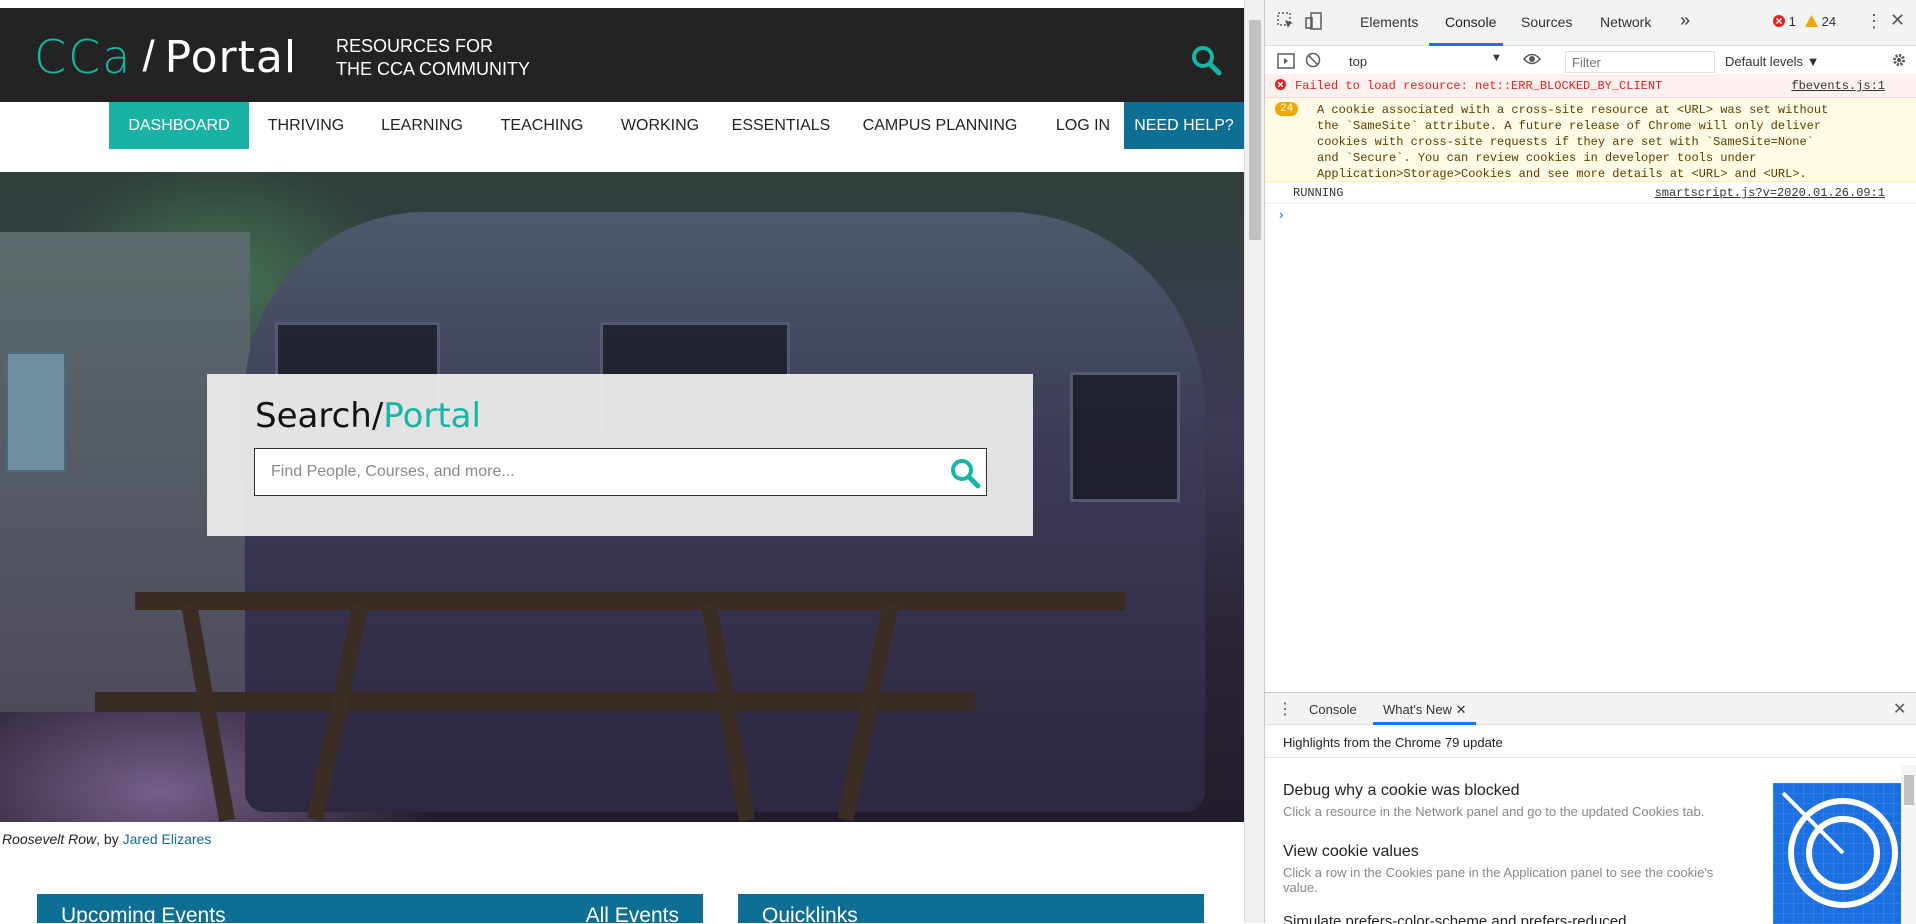  Describe the element at coordinates (1424, 723) in the screenshot. I see `drawer-active-indicator` at that location.